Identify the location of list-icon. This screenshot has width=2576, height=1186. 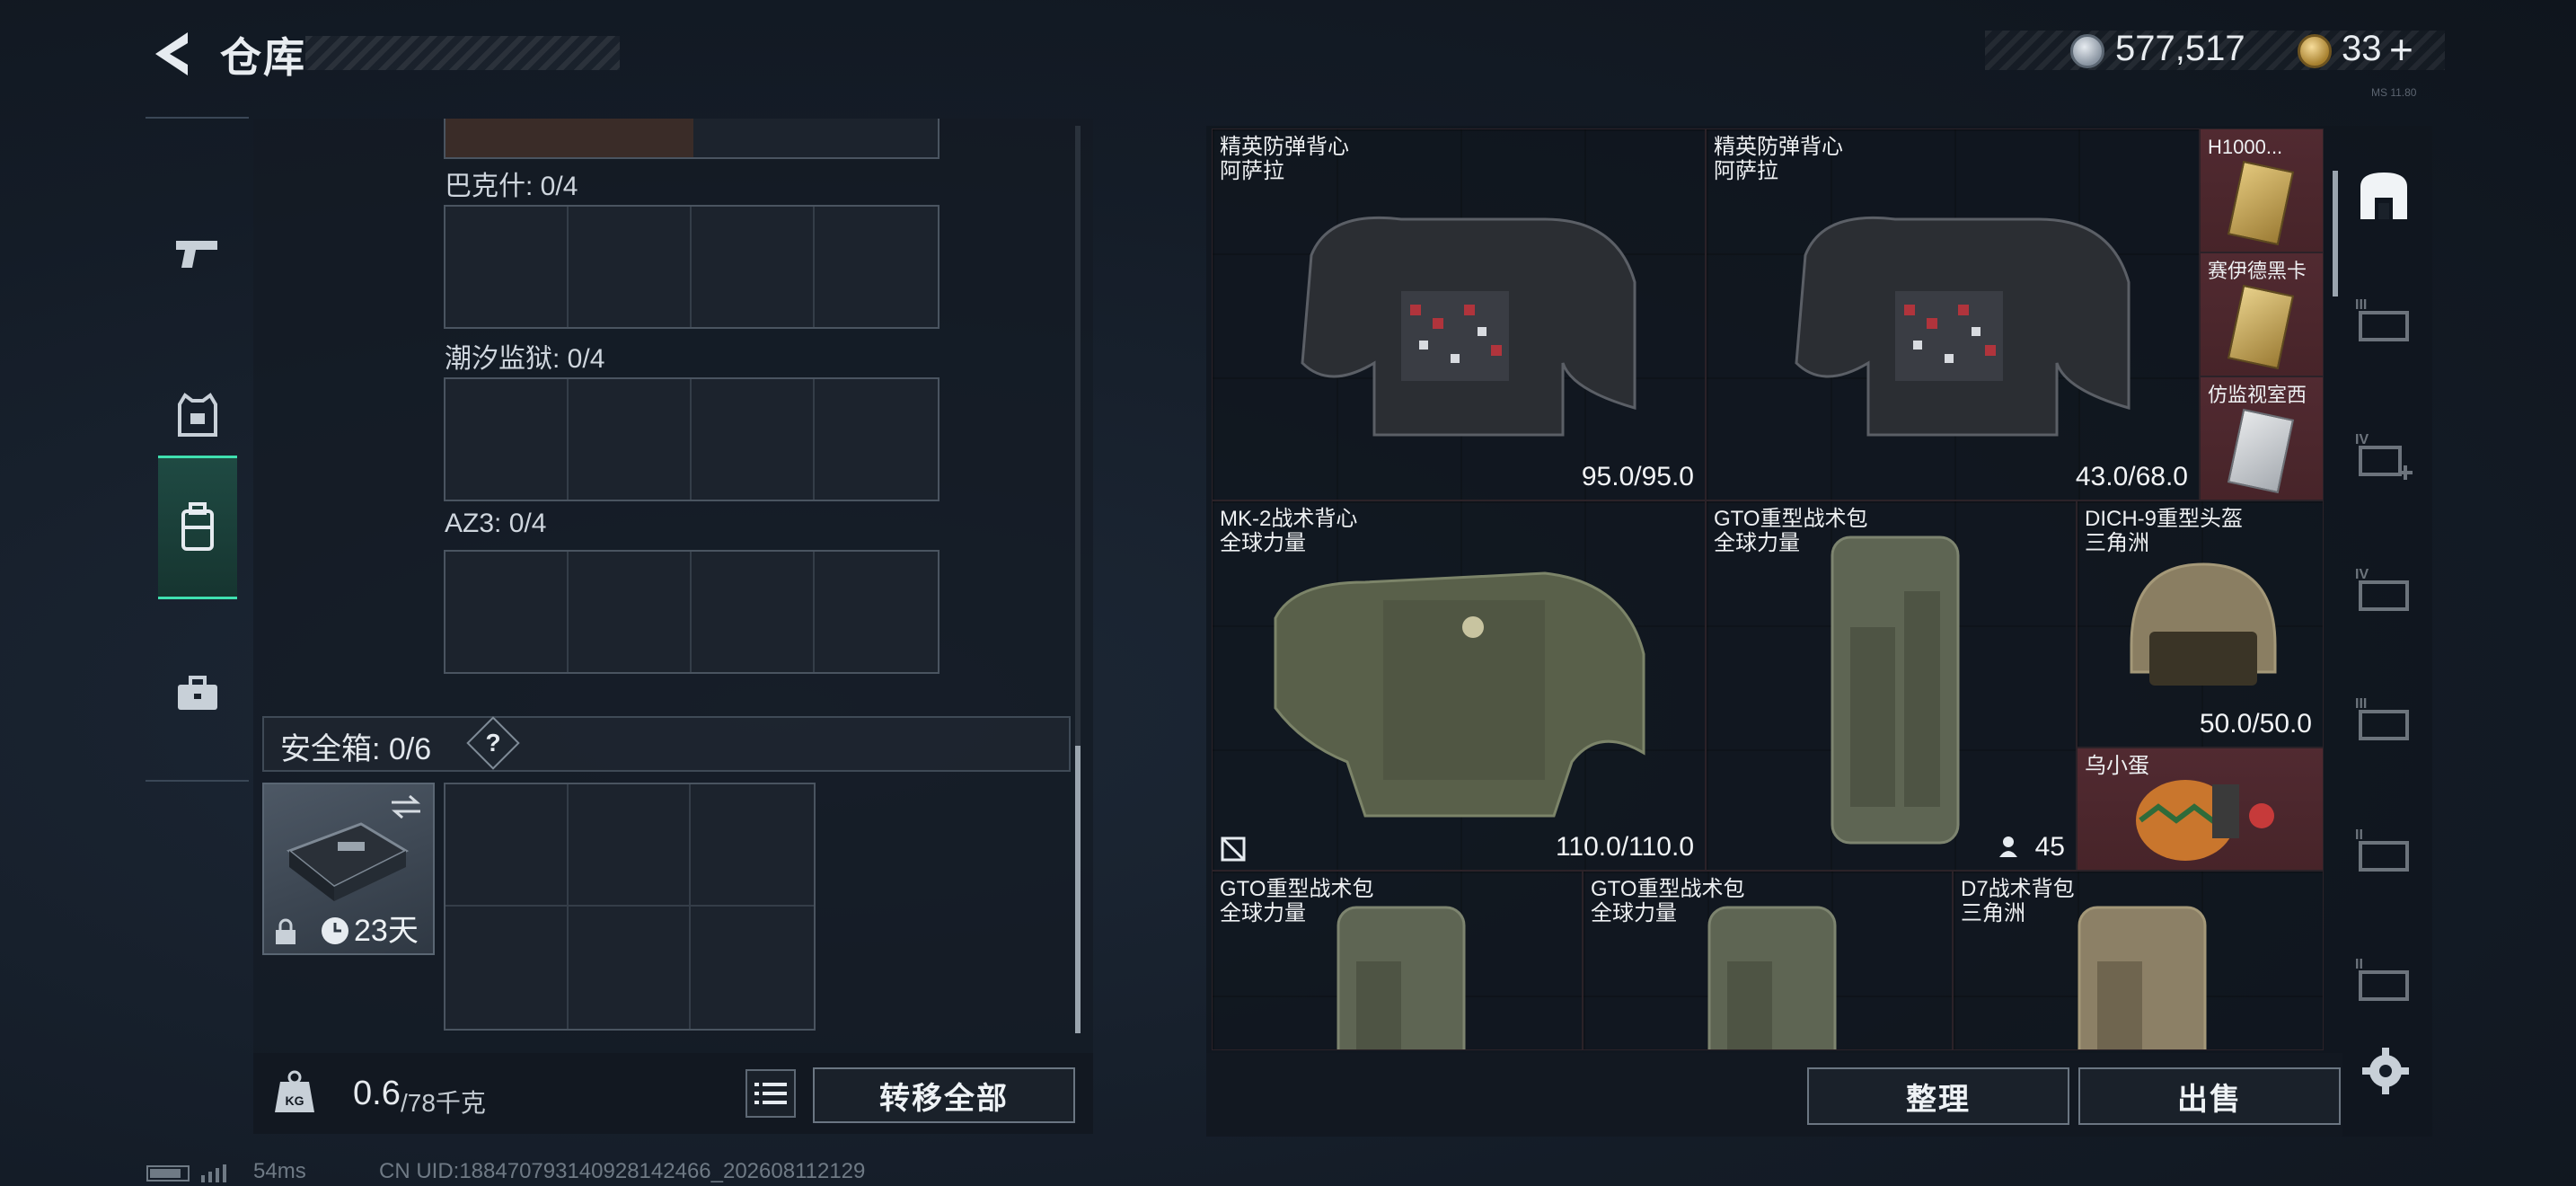
(770, 1093).